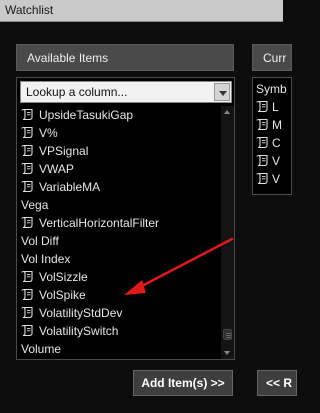 Image resolution: width=320 pixels, height=413 pixels. Describe the element at coordinates (119, 187) in the screenshot. I see `list-item-variablema: VariableMA` at that location.